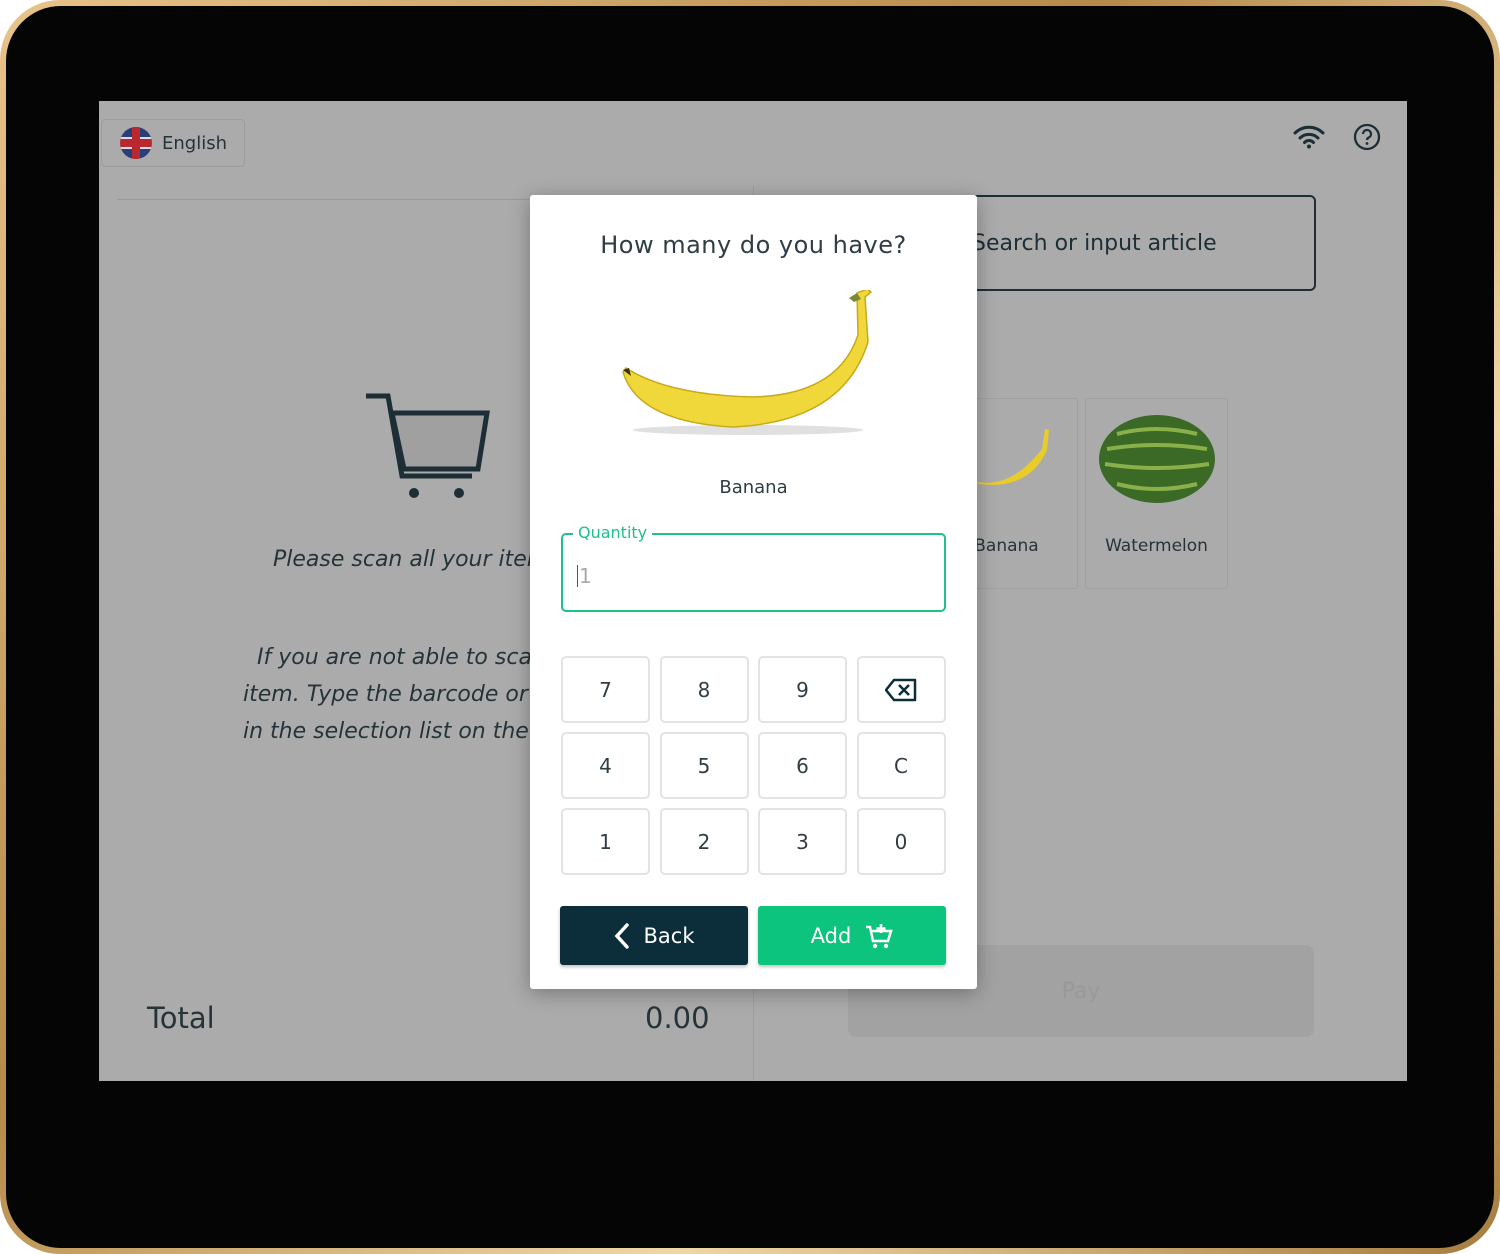 This screenshot has width=1500, height=1254. I want to click on key-0: 0, so click(901, 841).